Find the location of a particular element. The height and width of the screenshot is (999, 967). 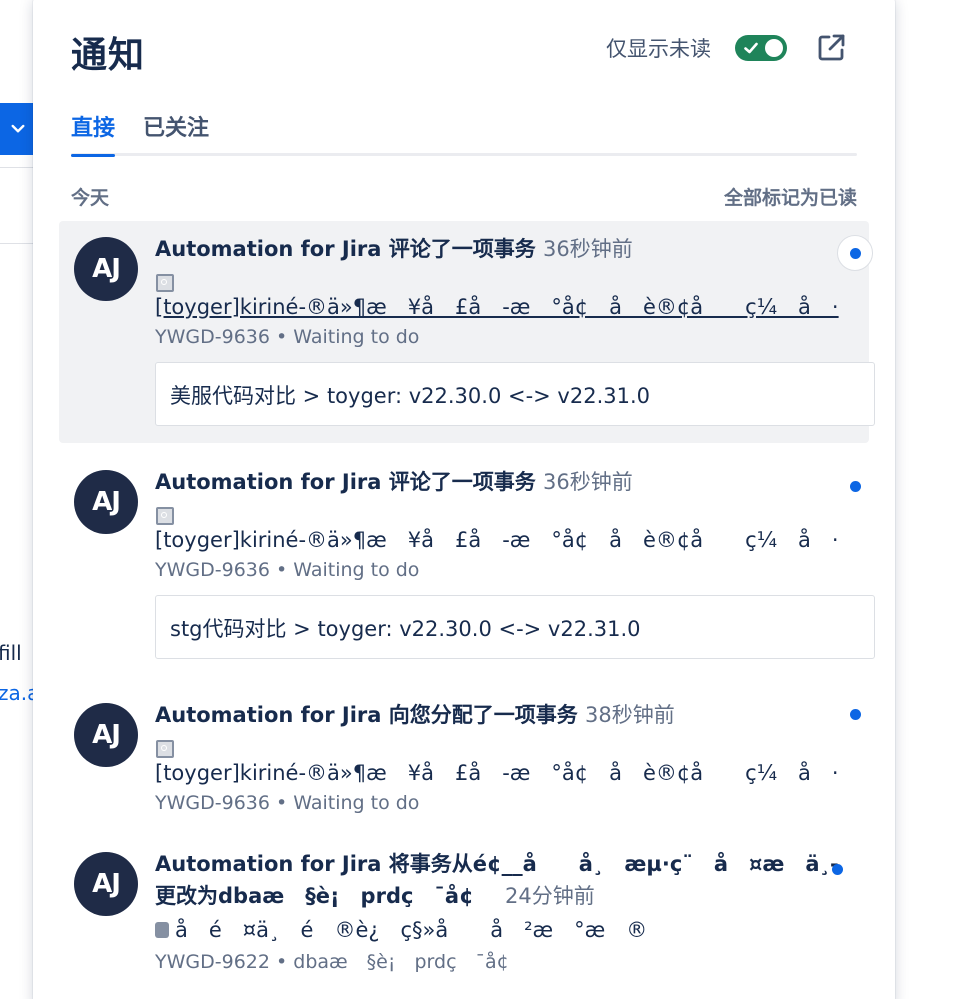

toggle-knob is located at coordinates (774, 48).